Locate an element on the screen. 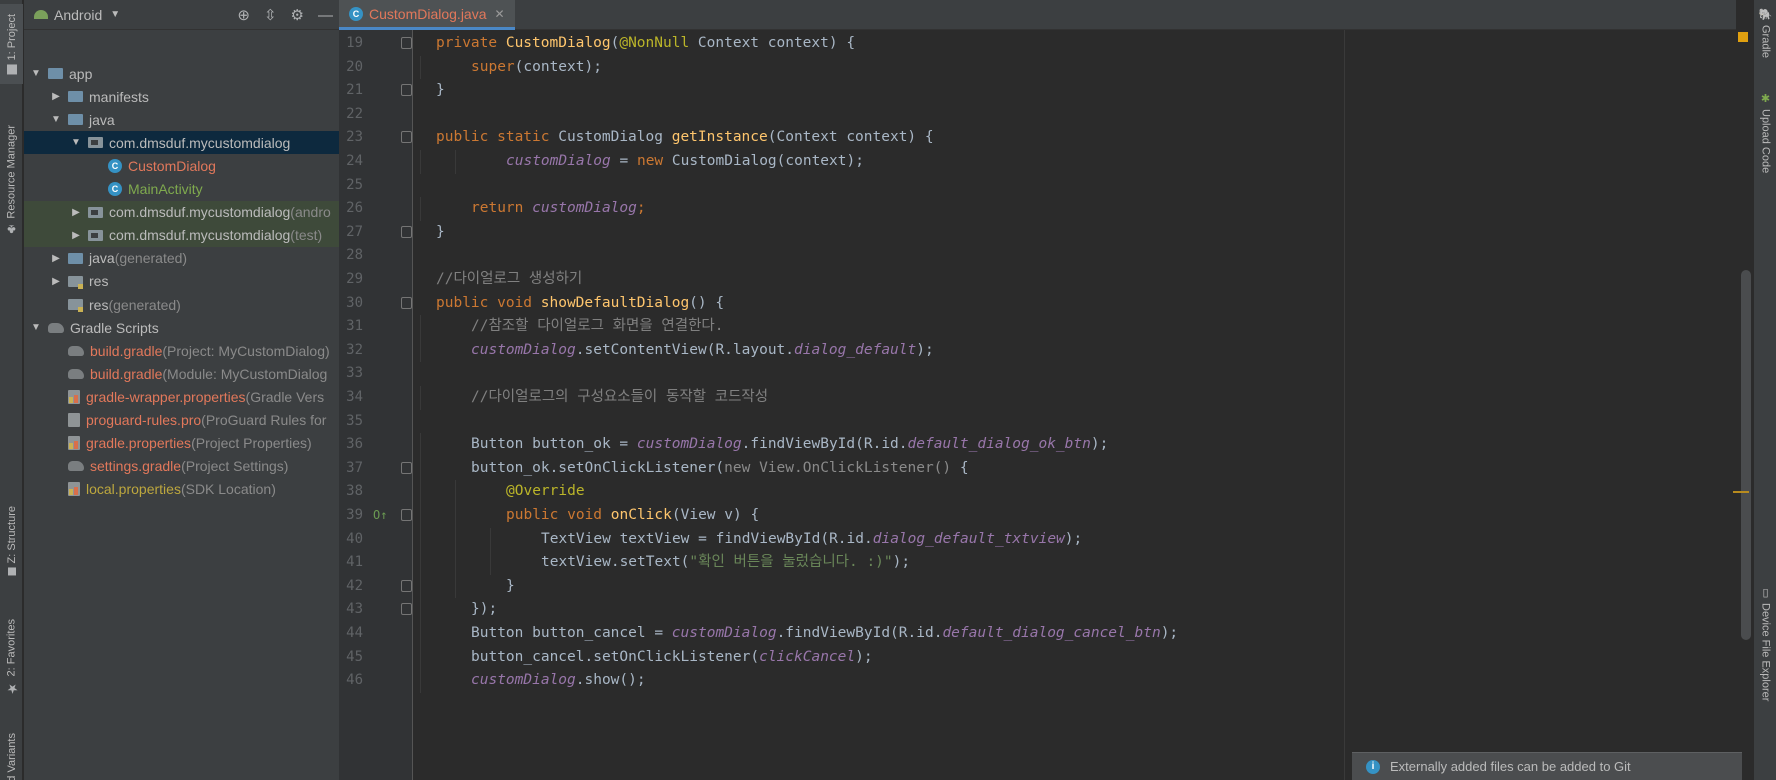 This screenshot has width=1776, height=780. code-token: customDialog is located at coordinates (724, 633).